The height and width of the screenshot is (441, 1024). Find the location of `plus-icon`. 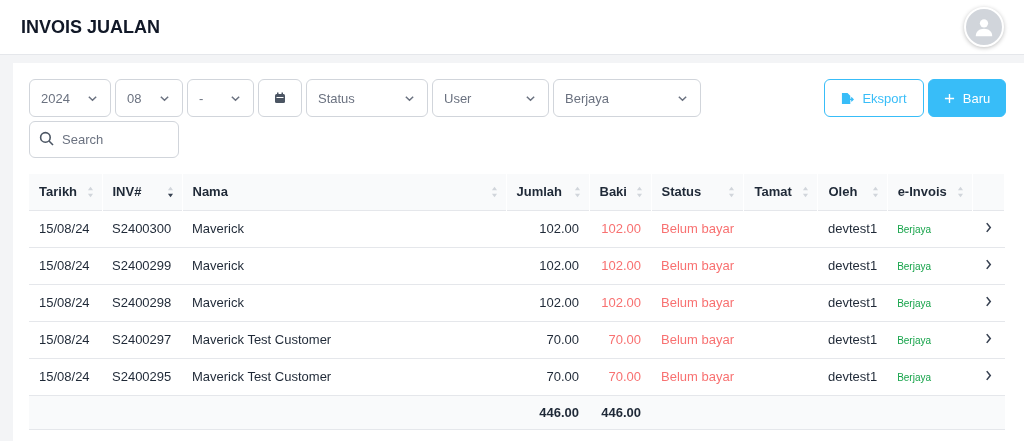

plus-icon is located at coordinates (949, 98).